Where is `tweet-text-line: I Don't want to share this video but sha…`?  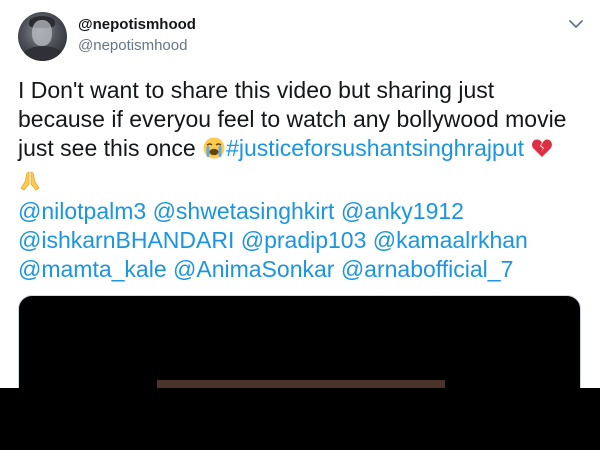 tweet-text-line: I Don't want to share this video but sha… is located at coordinates (256, 90).